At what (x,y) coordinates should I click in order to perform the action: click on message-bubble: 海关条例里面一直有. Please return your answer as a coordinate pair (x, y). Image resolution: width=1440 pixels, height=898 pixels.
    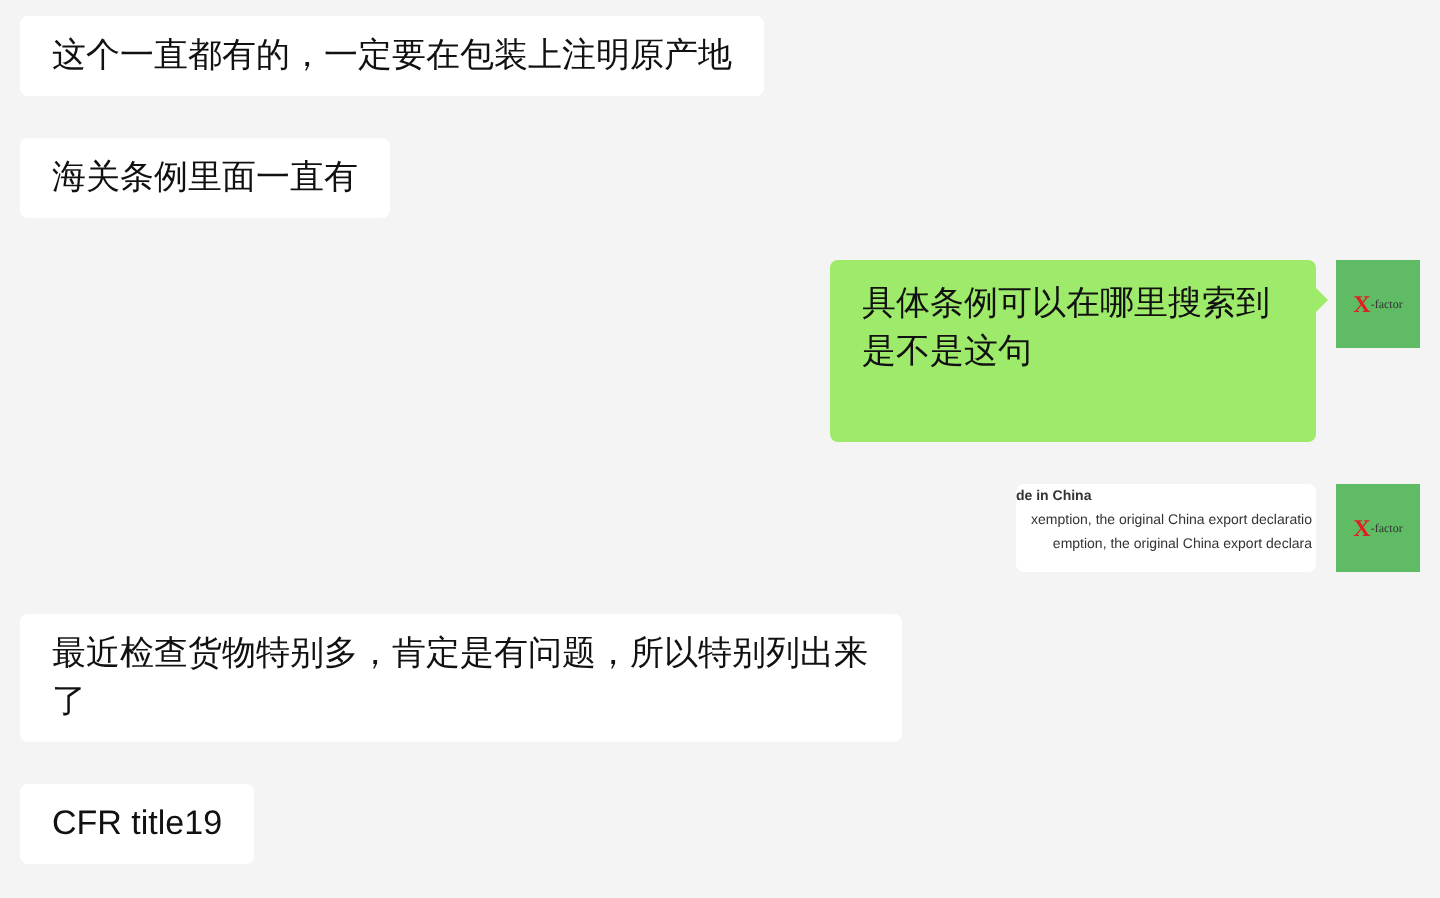
    Looking at the image, I should click on (205, 178).